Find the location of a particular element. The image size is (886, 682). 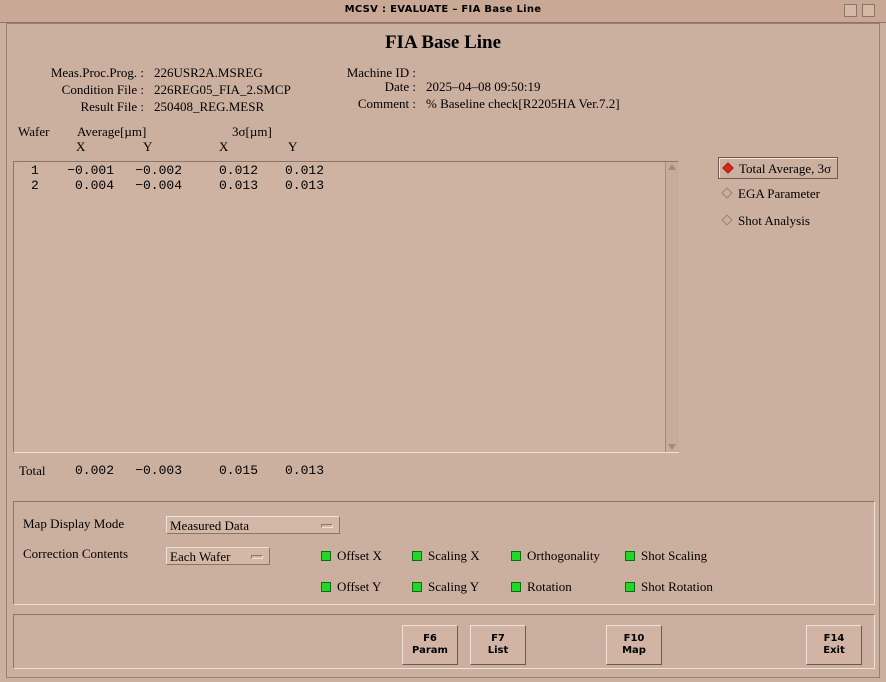

check-label: Offset X is located at coordinates (359, 555).